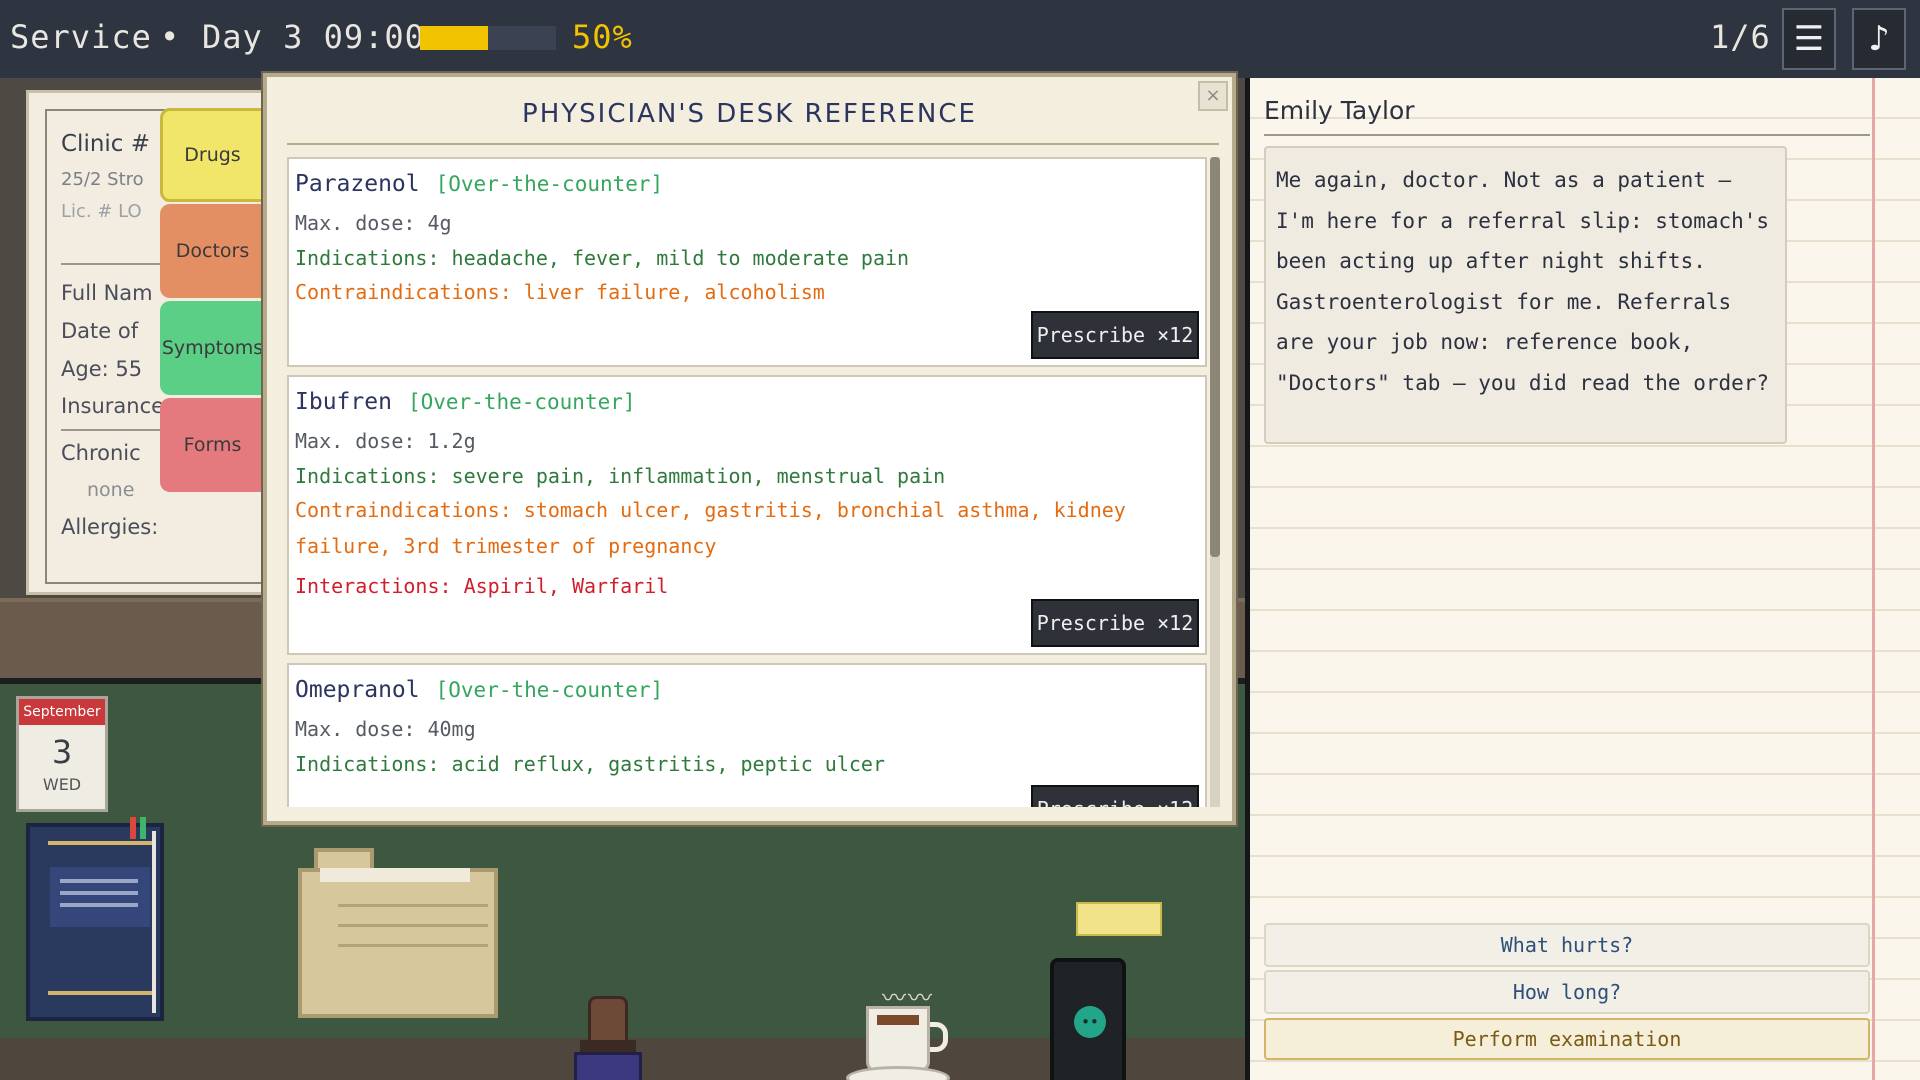 The image size is (1920, 1080). What do you see at coordinates (454, 38) in the screenshot?
I see `shift-progress-fill` at bounding box center [454, 38].